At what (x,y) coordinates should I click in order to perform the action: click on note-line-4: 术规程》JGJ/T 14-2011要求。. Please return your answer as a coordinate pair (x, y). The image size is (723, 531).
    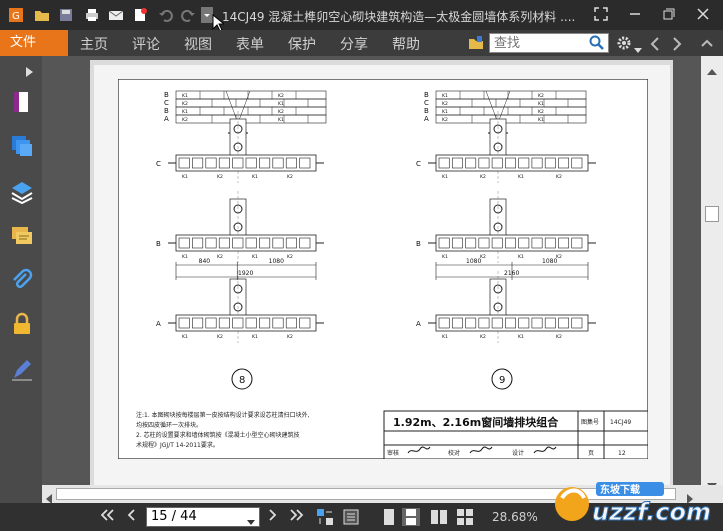
    Looking at the image, I should click on (177, 445).